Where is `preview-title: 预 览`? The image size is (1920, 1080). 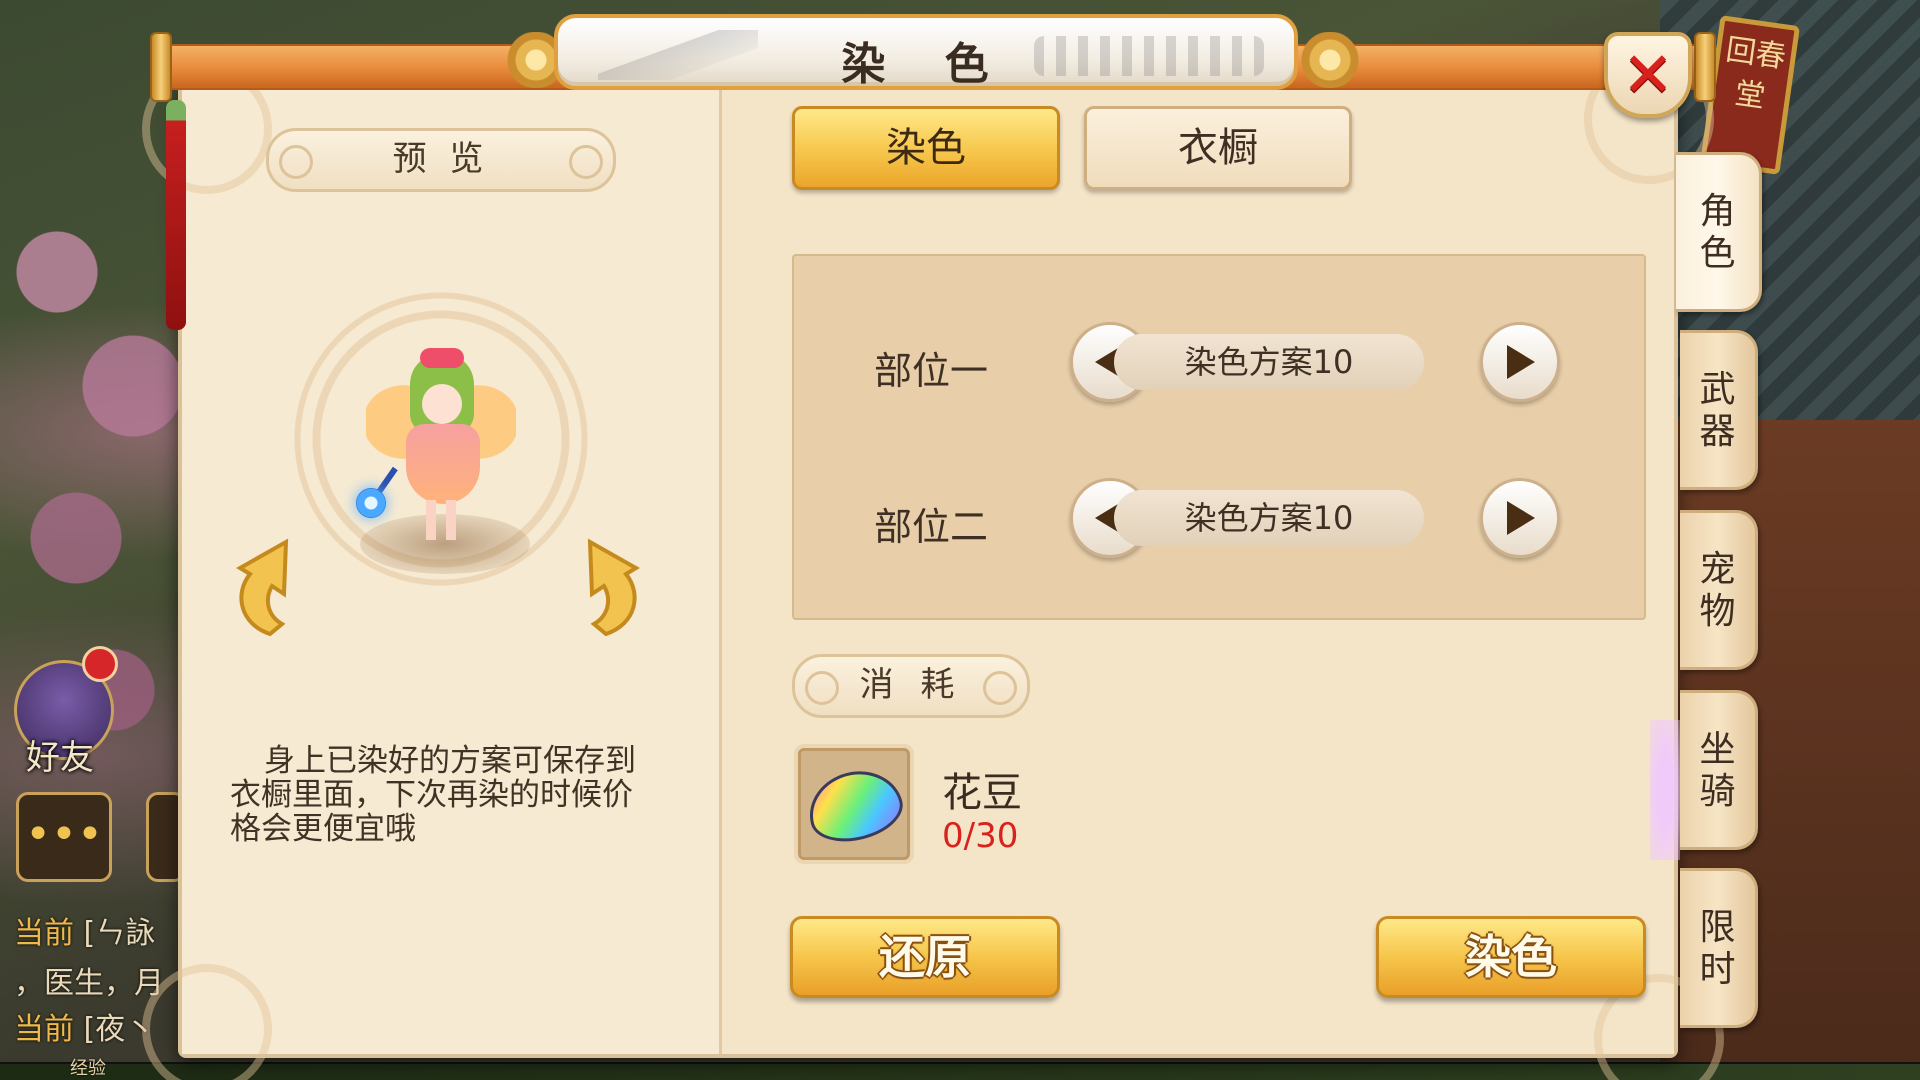
preview-title: 预 览 is located at coordinates (441, 160).